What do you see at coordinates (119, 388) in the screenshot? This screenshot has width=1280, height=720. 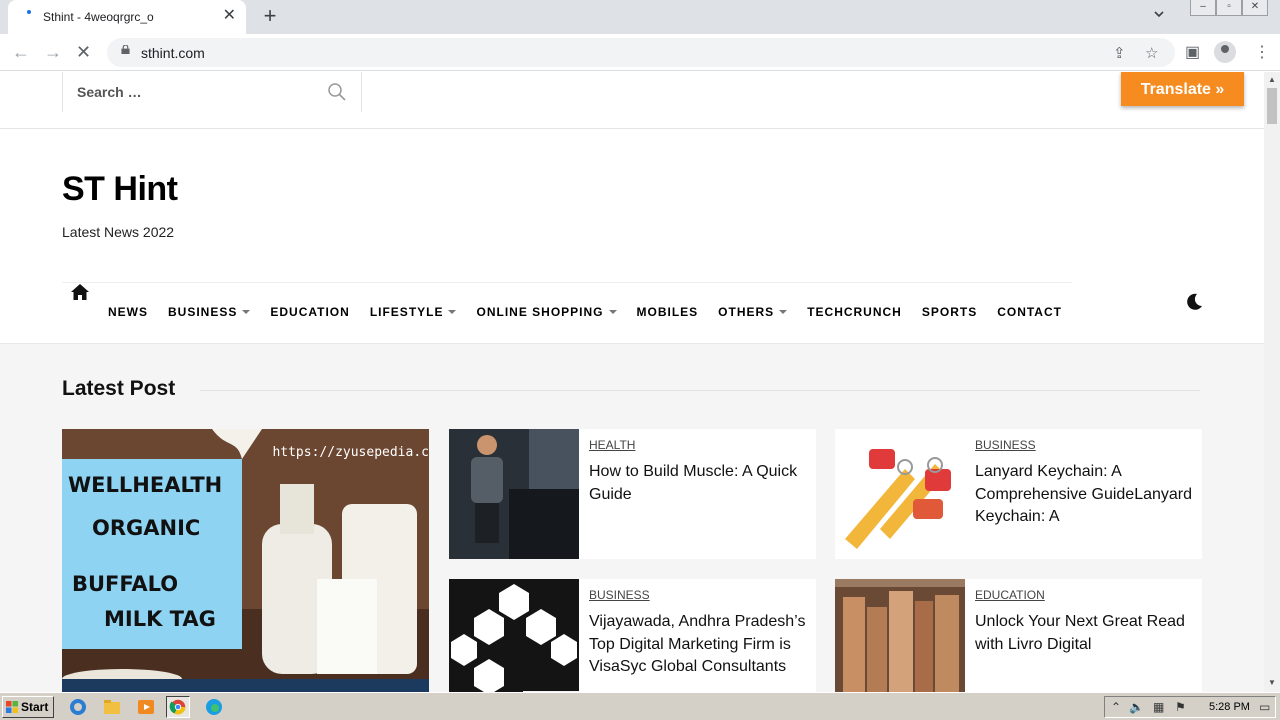 I see `section-title: Latest Post` at bounding box center [119, 388].